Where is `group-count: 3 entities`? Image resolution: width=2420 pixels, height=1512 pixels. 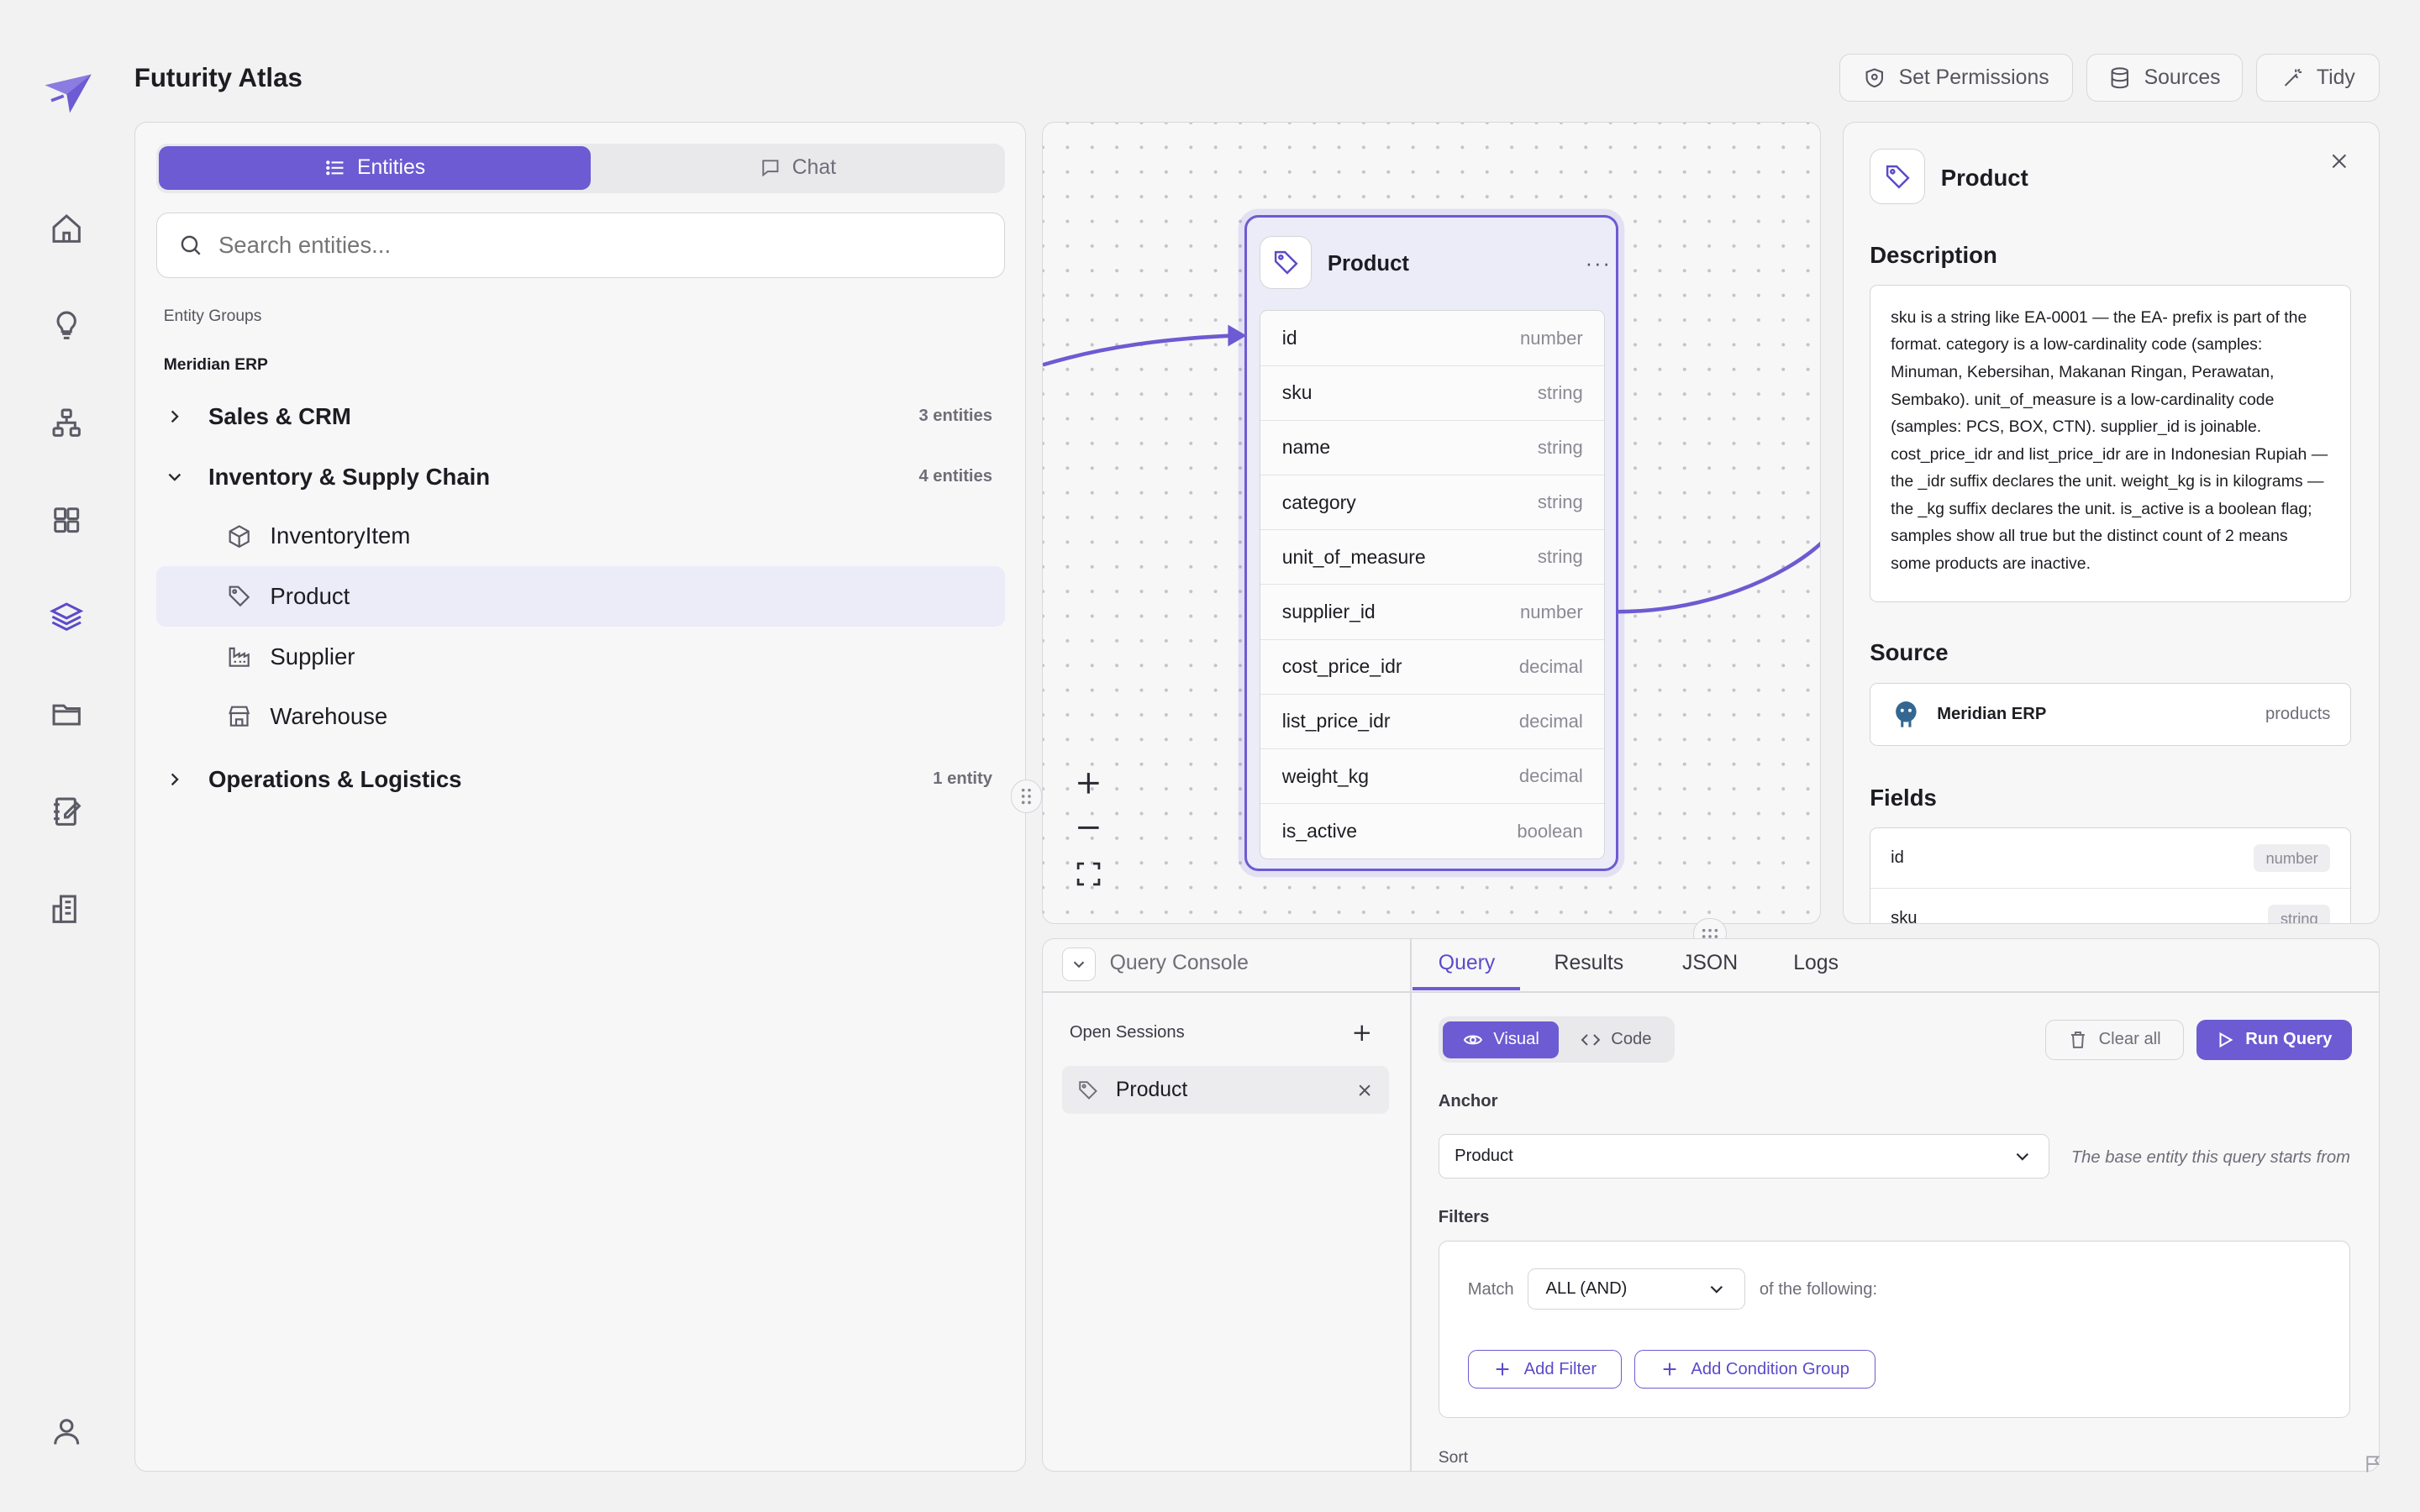 group-count: 3 entities is located at coordinates (955, 416).